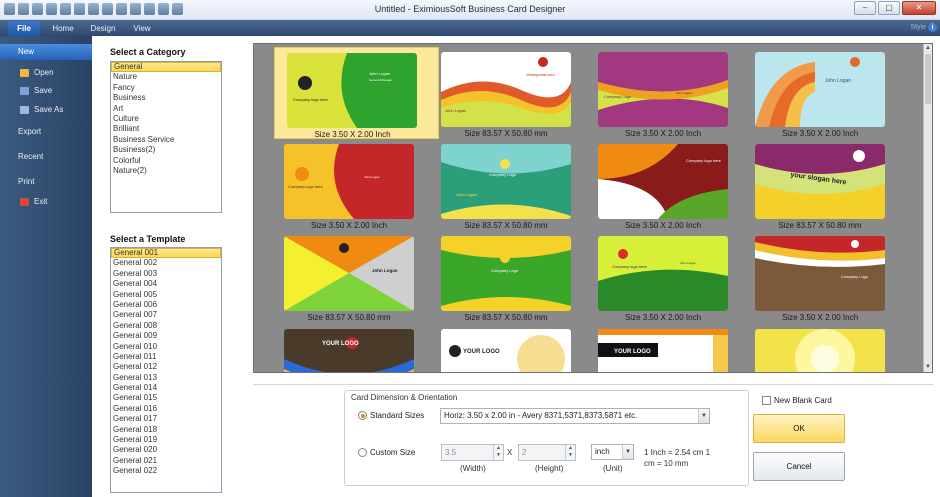 The height and width of the screenshot is (497, 940). I want to click on category-list-item: Fancy, so click(166, 88).